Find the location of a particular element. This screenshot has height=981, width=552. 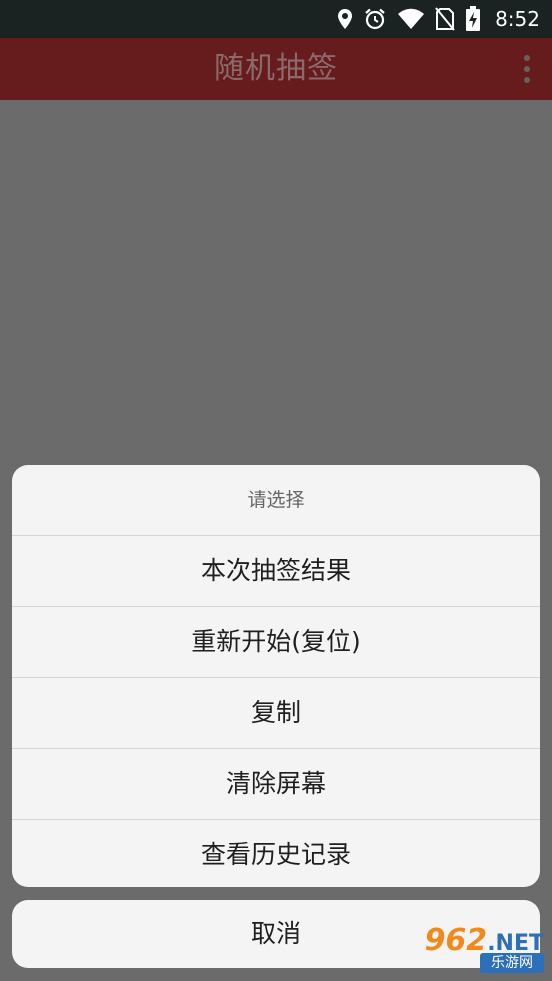

app-title: 随机抽签 is located at coordinates (276, 68).